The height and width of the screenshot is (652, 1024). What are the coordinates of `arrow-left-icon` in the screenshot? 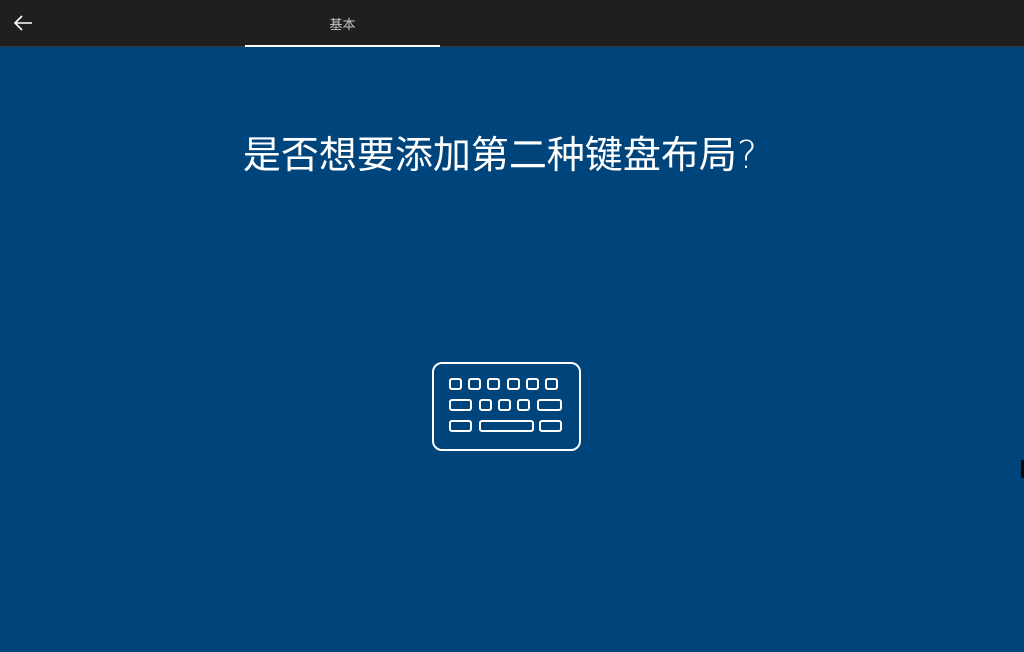 It's located at (22, 23).